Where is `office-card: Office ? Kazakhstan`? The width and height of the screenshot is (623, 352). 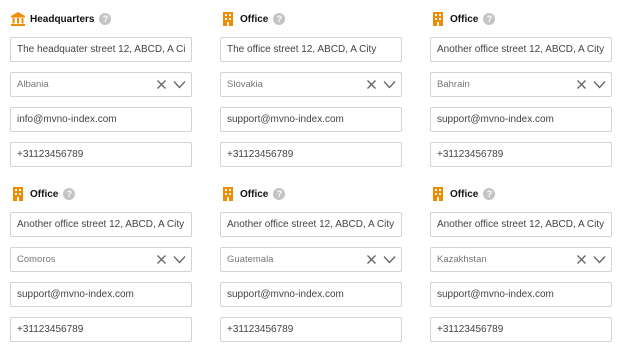 office-card: Office ? Kazakhstan is located at coordinates (521, 267).